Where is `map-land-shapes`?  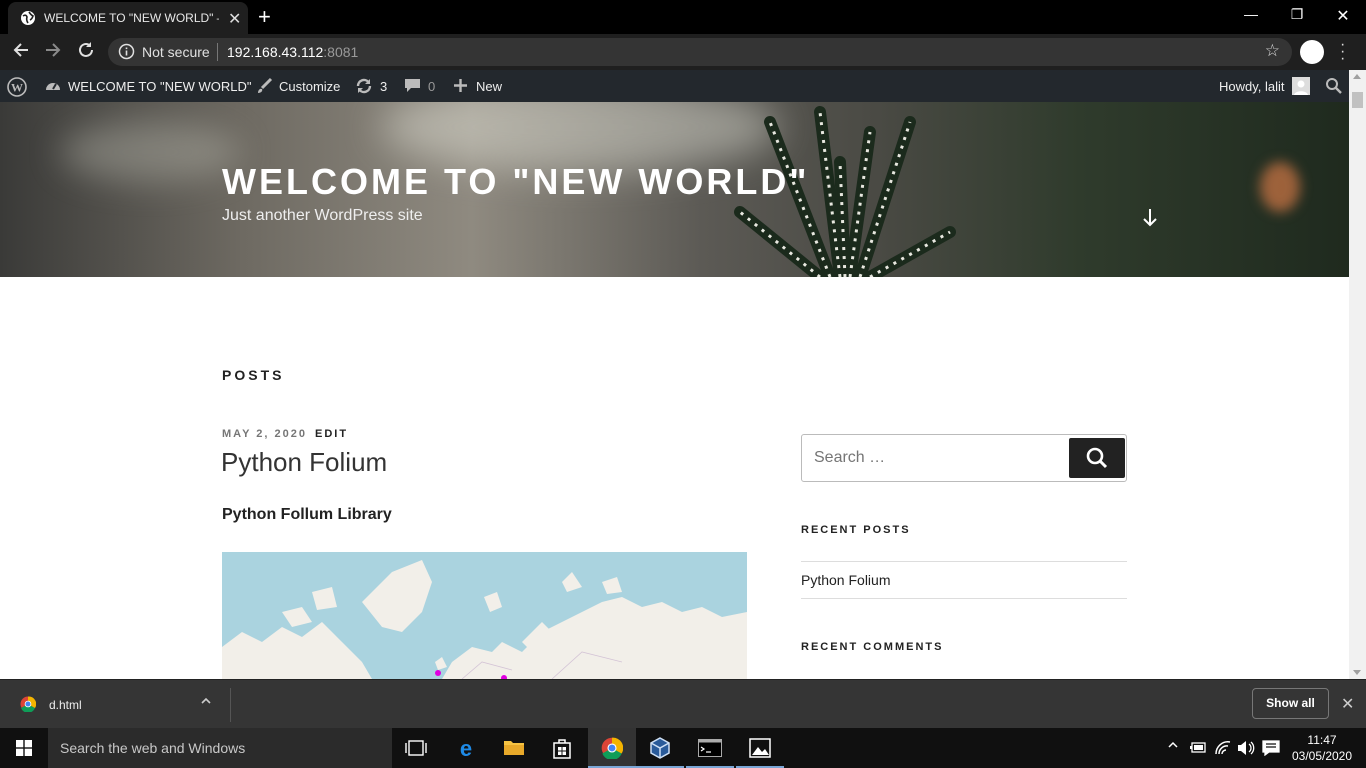
map-land-shapes is located at coordinates (484, 619).